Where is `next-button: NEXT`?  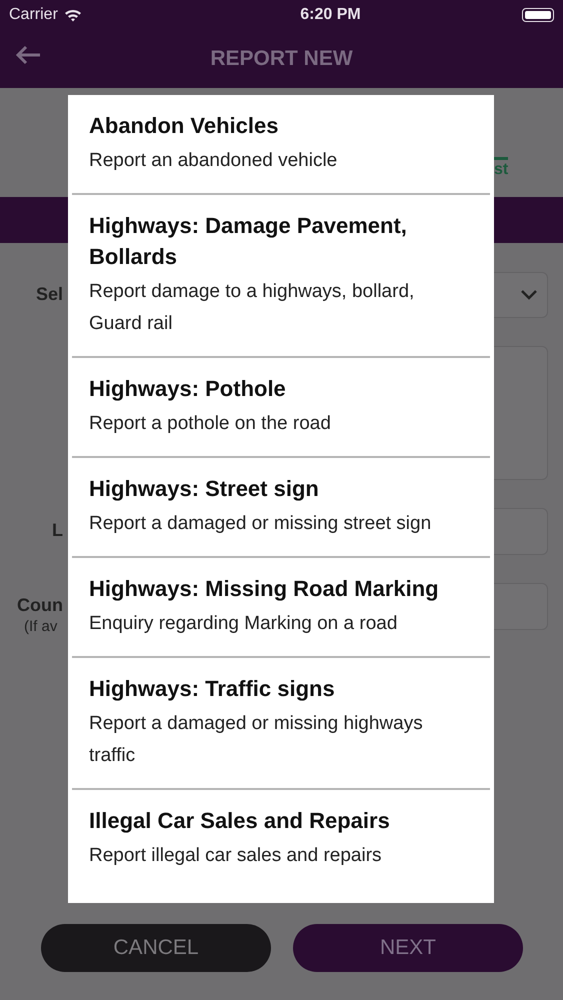
next-button: NEXT is located at coordinates (408, 948).